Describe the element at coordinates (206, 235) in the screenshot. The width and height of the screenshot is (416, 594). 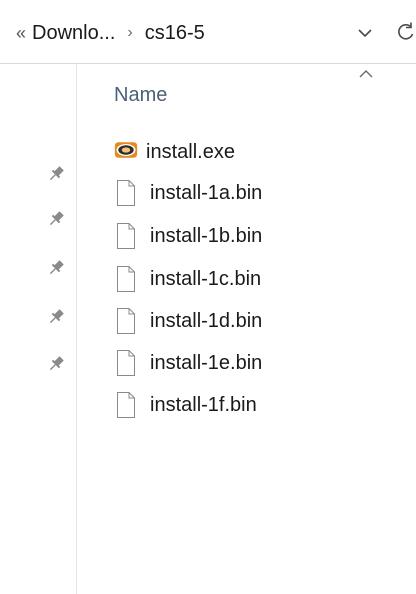
I see `file-name: install-1b.bin` at that location.